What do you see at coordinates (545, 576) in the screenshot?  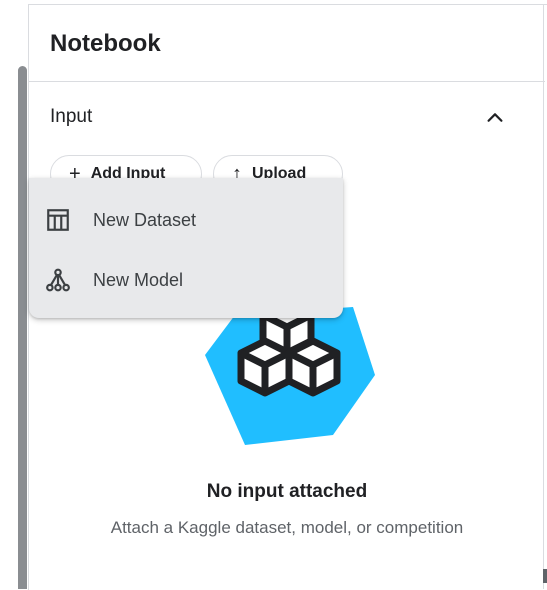 I see `scroll-handle` at bounding box center [545, 576].